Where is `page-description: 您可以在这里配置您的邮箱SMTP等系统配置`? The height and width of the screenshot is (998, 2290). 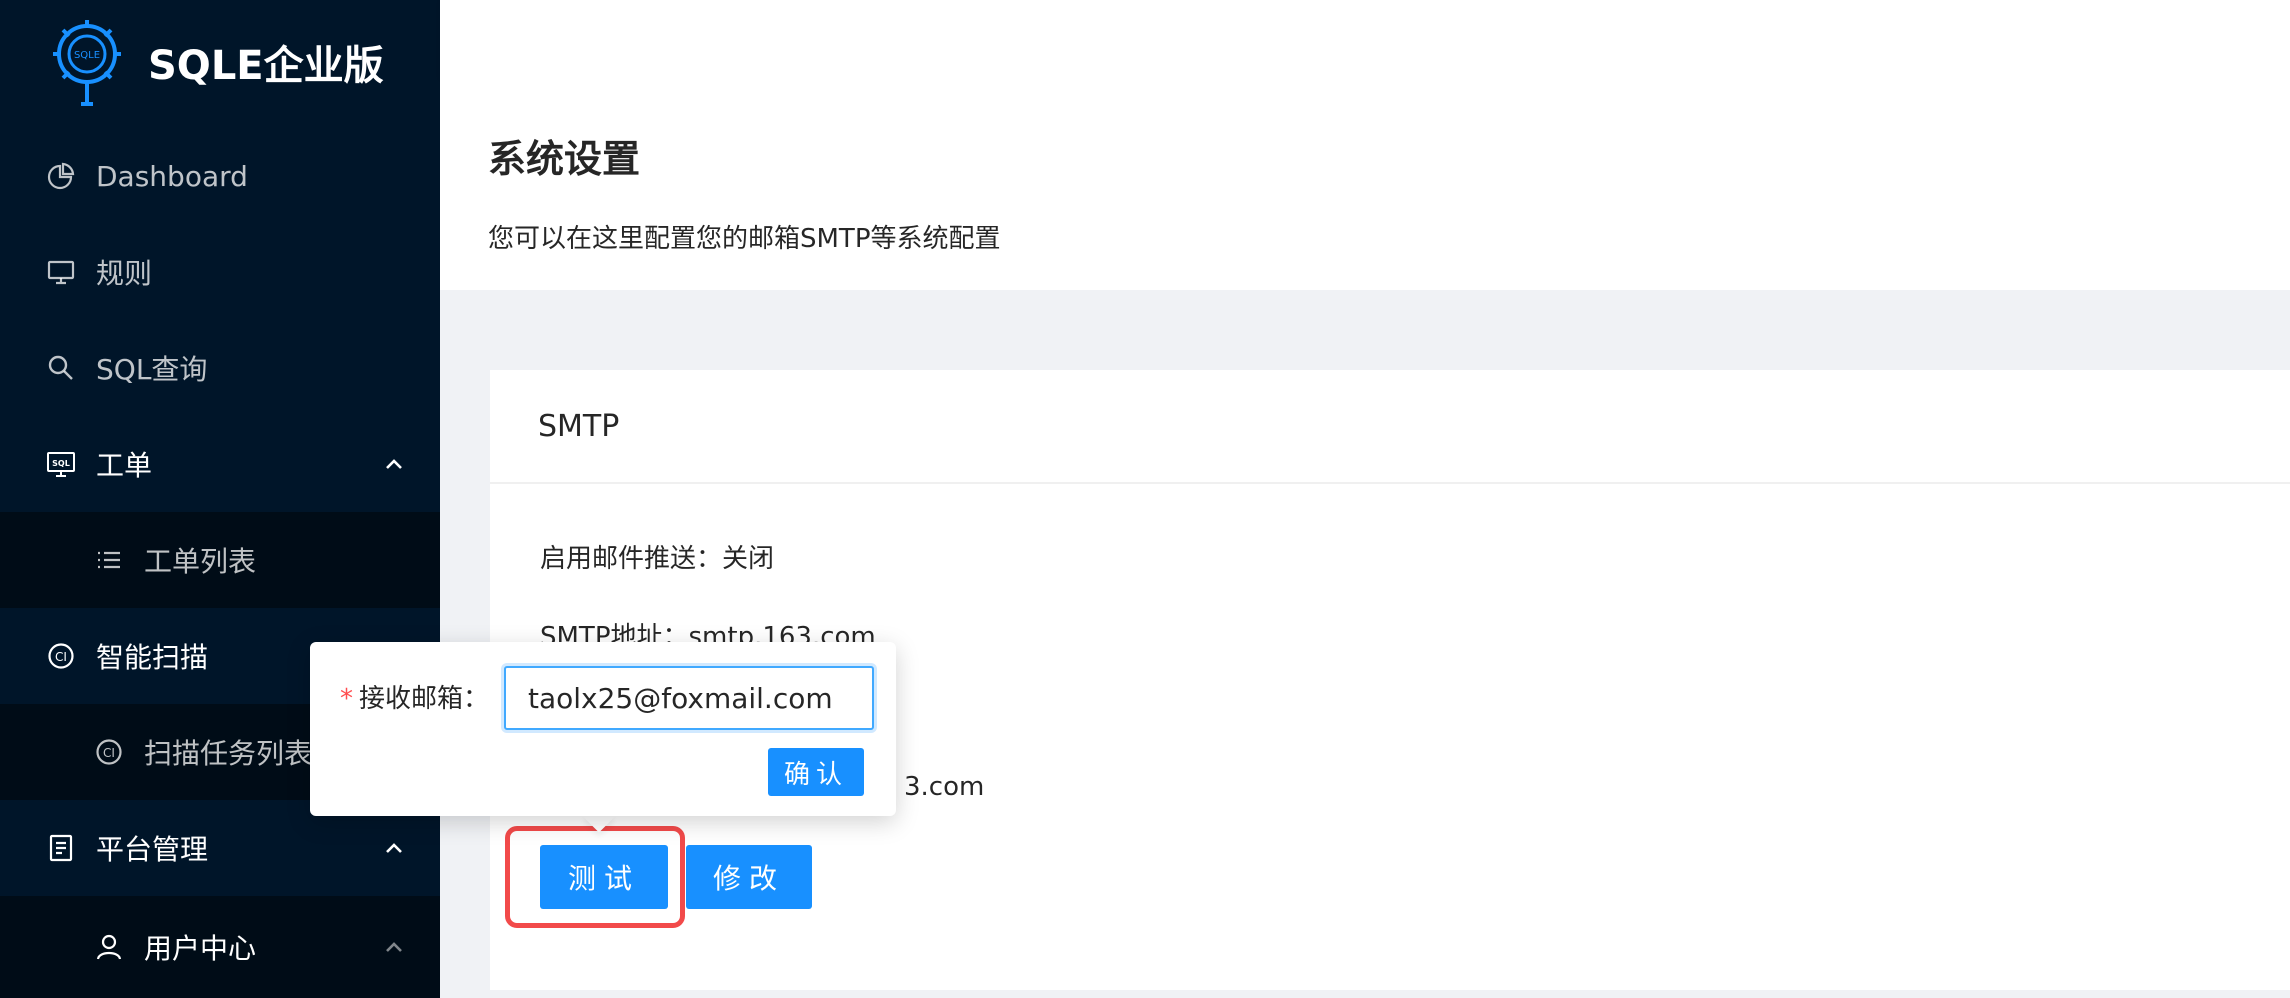 page-description: 您可以在这里配置您的邮箱SMTP等系统配置 is located at coordinates (744, 239).